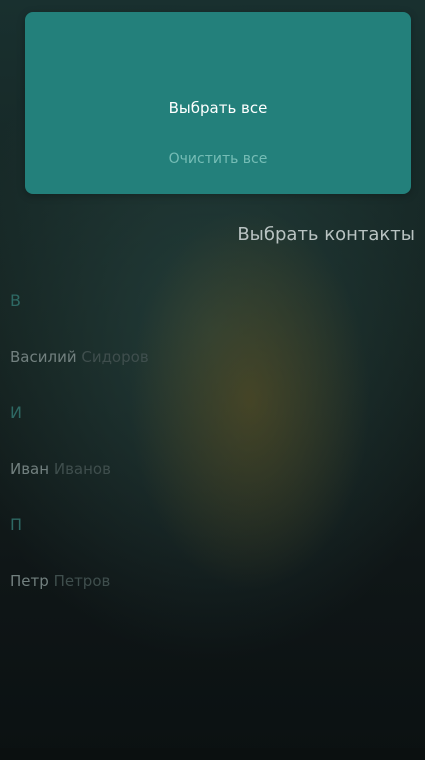 Image resolution: width=425 pixels, height=760 pixels. I want to click on page-title: Выбрать контакты, so click(326, 234).